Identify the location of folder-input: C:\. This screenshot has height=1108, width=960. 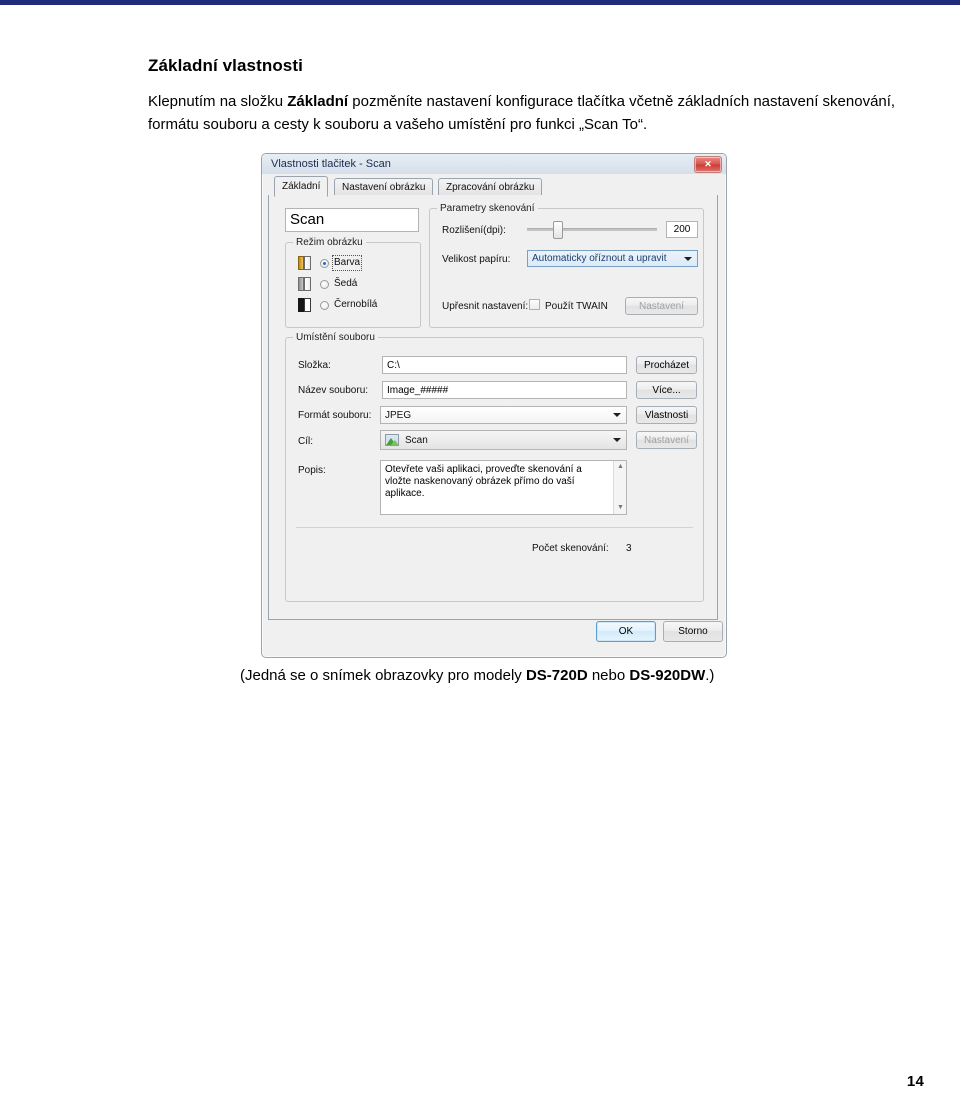
(504, 365).